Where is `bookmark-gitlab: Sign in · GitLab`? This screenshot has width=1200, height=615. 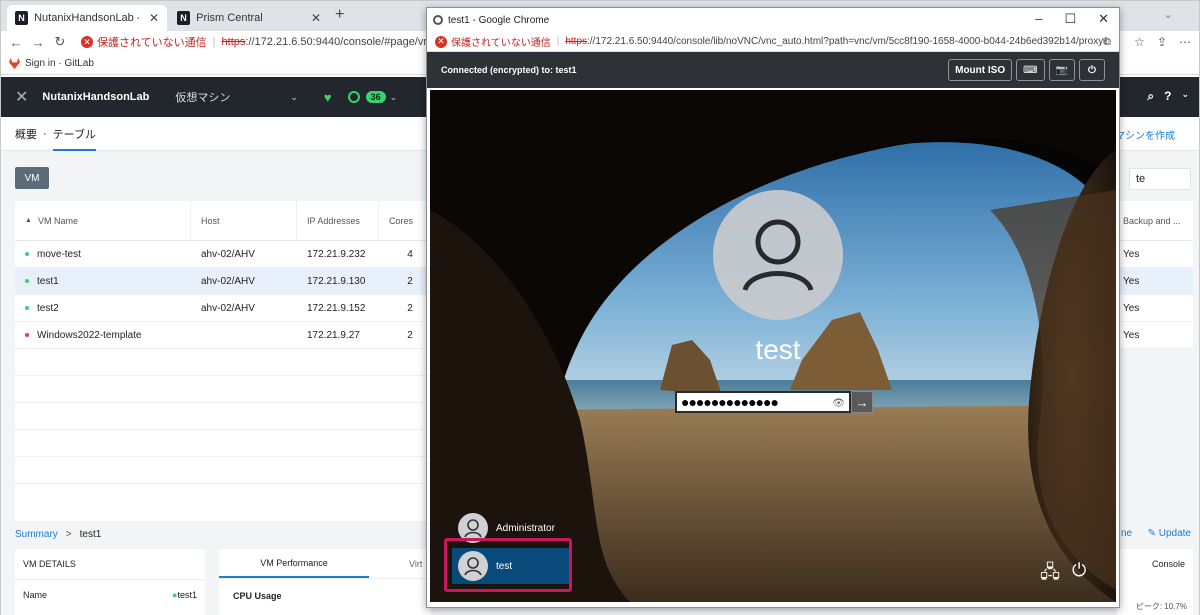 bookmark-gitlab: Sign in · GitLab is located at coordinates (59, 63).